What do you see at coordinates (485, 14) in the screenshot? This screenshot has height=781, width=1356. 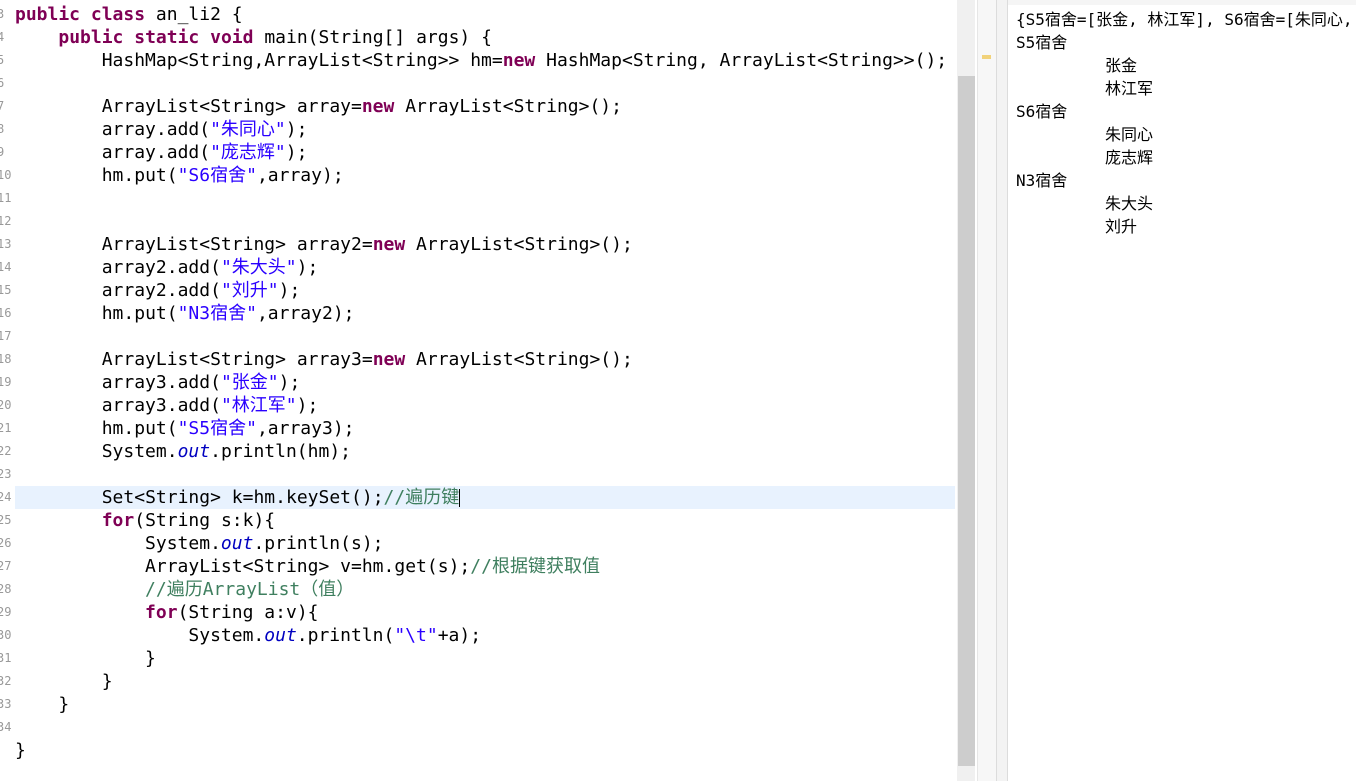 I see `code-line: public class an_li2 {` at bounding box center [485, 14].